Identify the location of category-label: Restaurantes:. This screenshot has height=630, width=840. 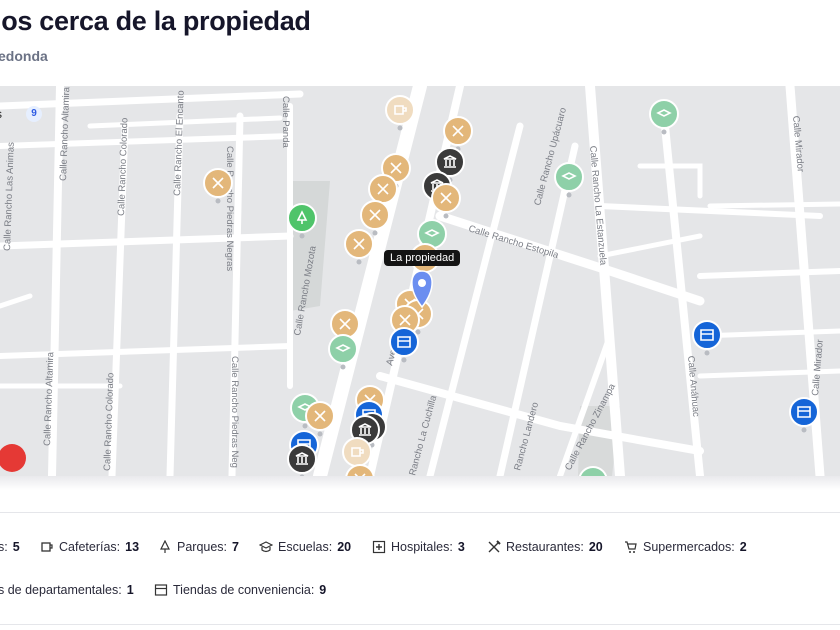
(545, 547).